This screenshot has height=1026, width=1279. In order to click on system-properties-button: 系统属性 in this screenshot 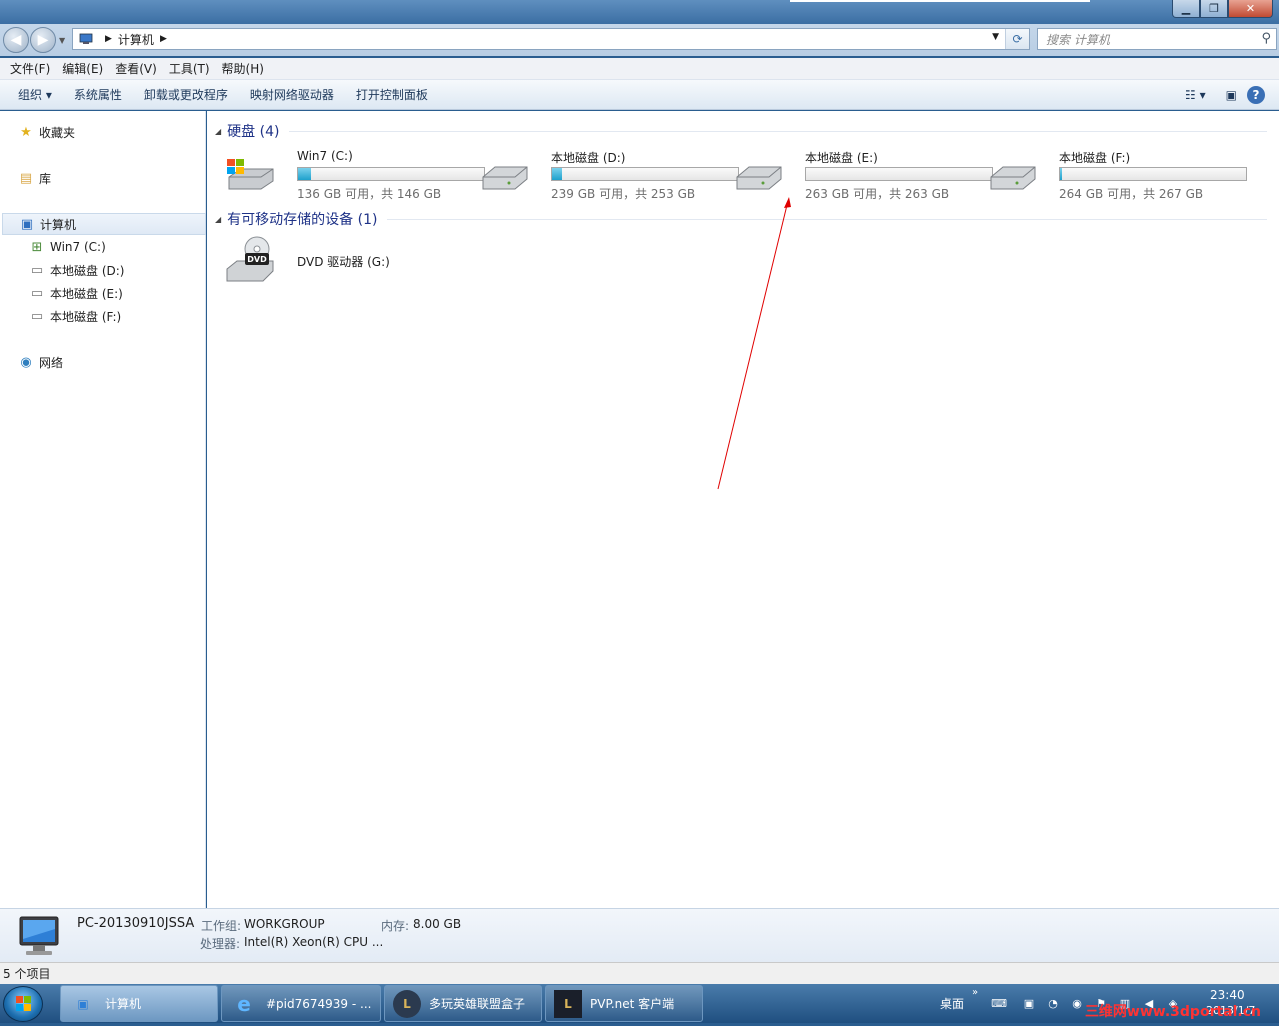, I will do `click(98, 94)`.